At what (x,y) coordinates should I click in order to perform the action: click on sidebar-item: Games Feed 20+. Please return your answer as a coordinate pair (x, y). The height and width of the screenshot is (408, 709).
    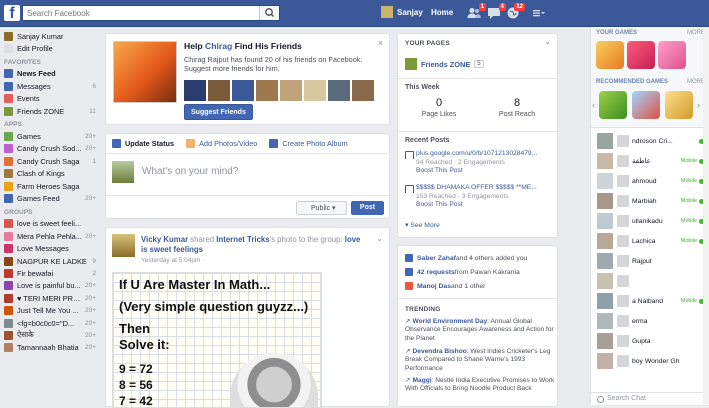
    Looking at the image, I should click on (50, 198).